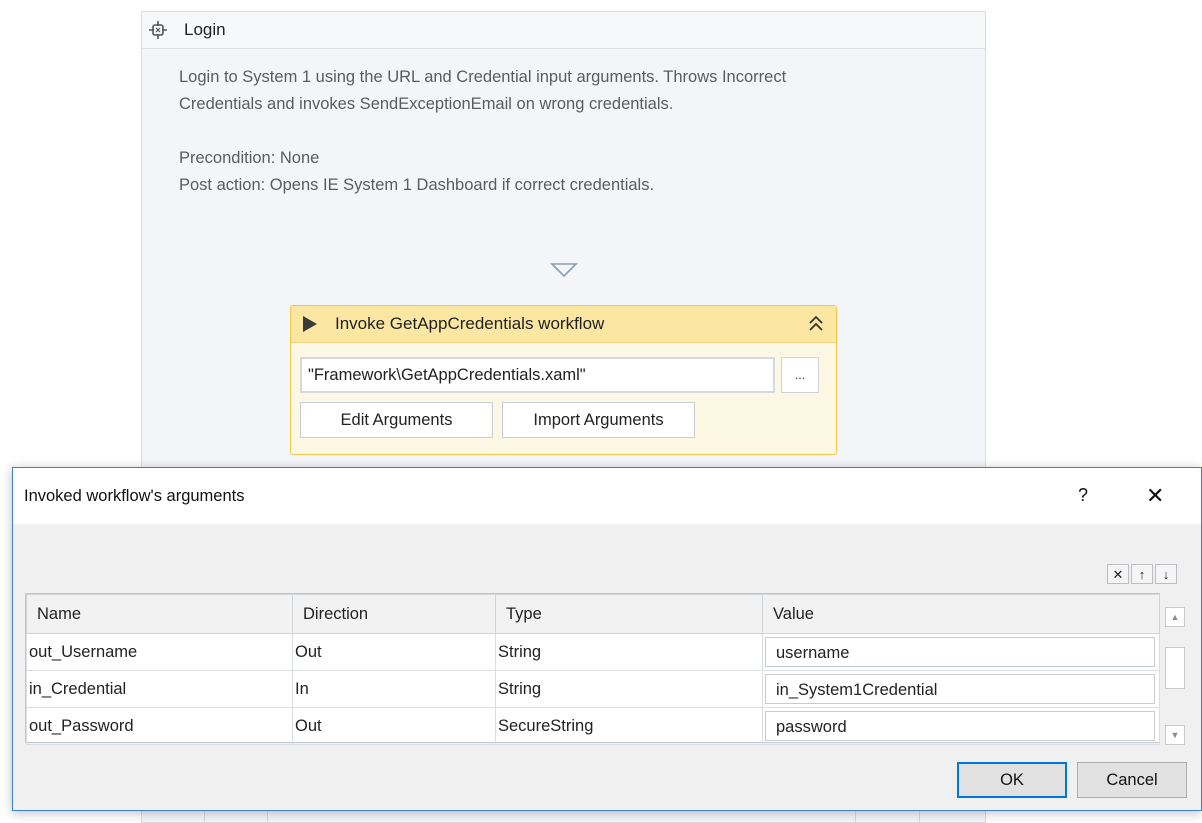 The width and height of the screenshot is (1202, 823). I want to click on help-button: ?, so click(1083, 495).